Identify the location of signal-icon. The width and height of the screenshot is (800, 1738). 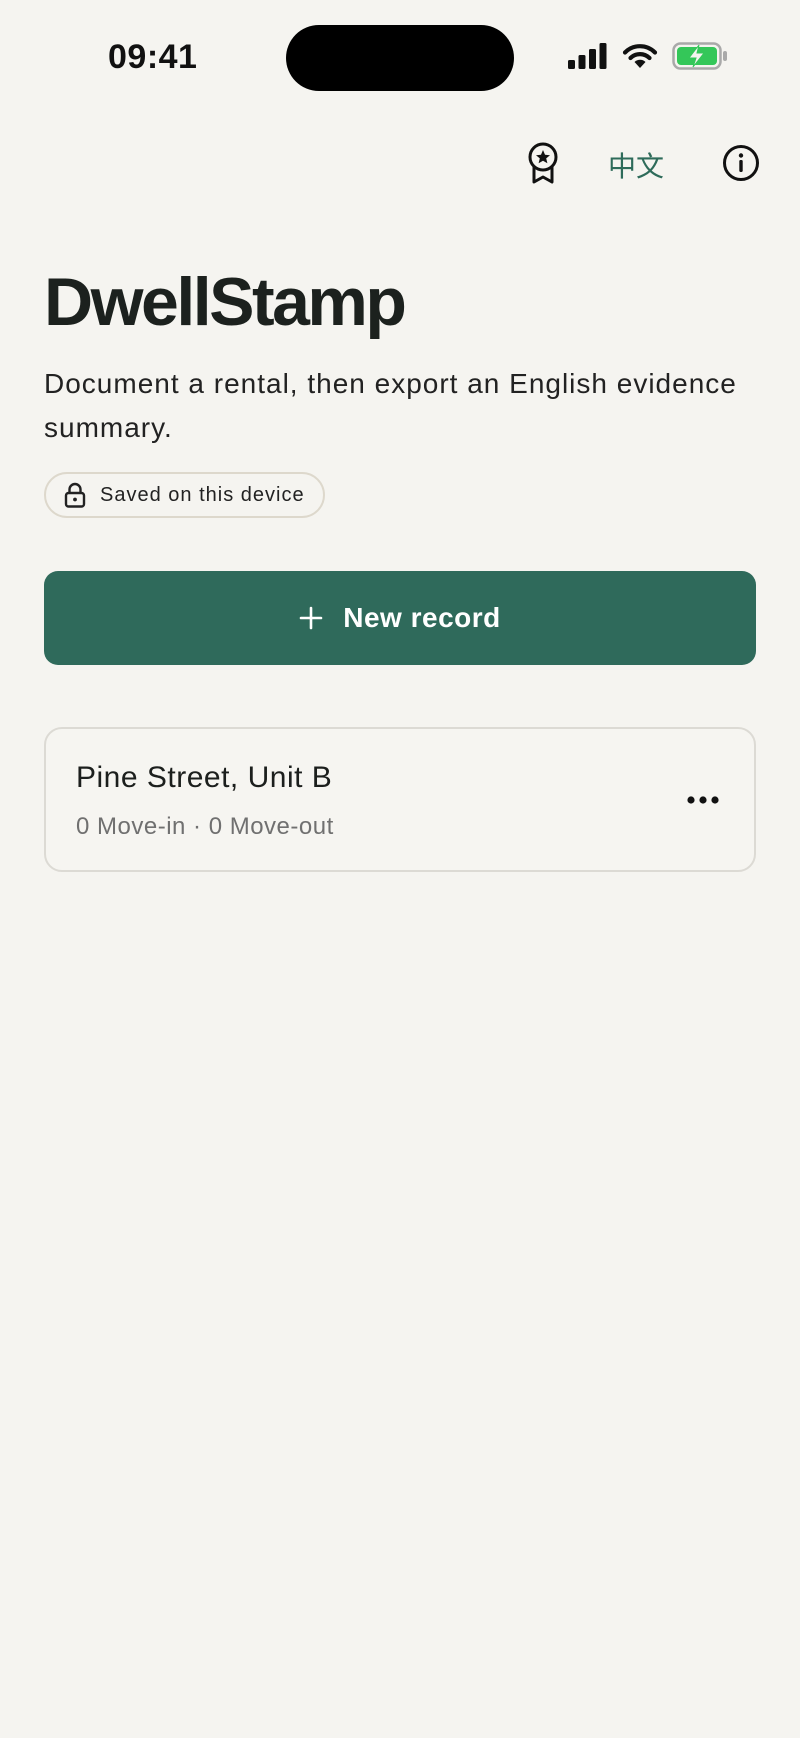
(588, 56).